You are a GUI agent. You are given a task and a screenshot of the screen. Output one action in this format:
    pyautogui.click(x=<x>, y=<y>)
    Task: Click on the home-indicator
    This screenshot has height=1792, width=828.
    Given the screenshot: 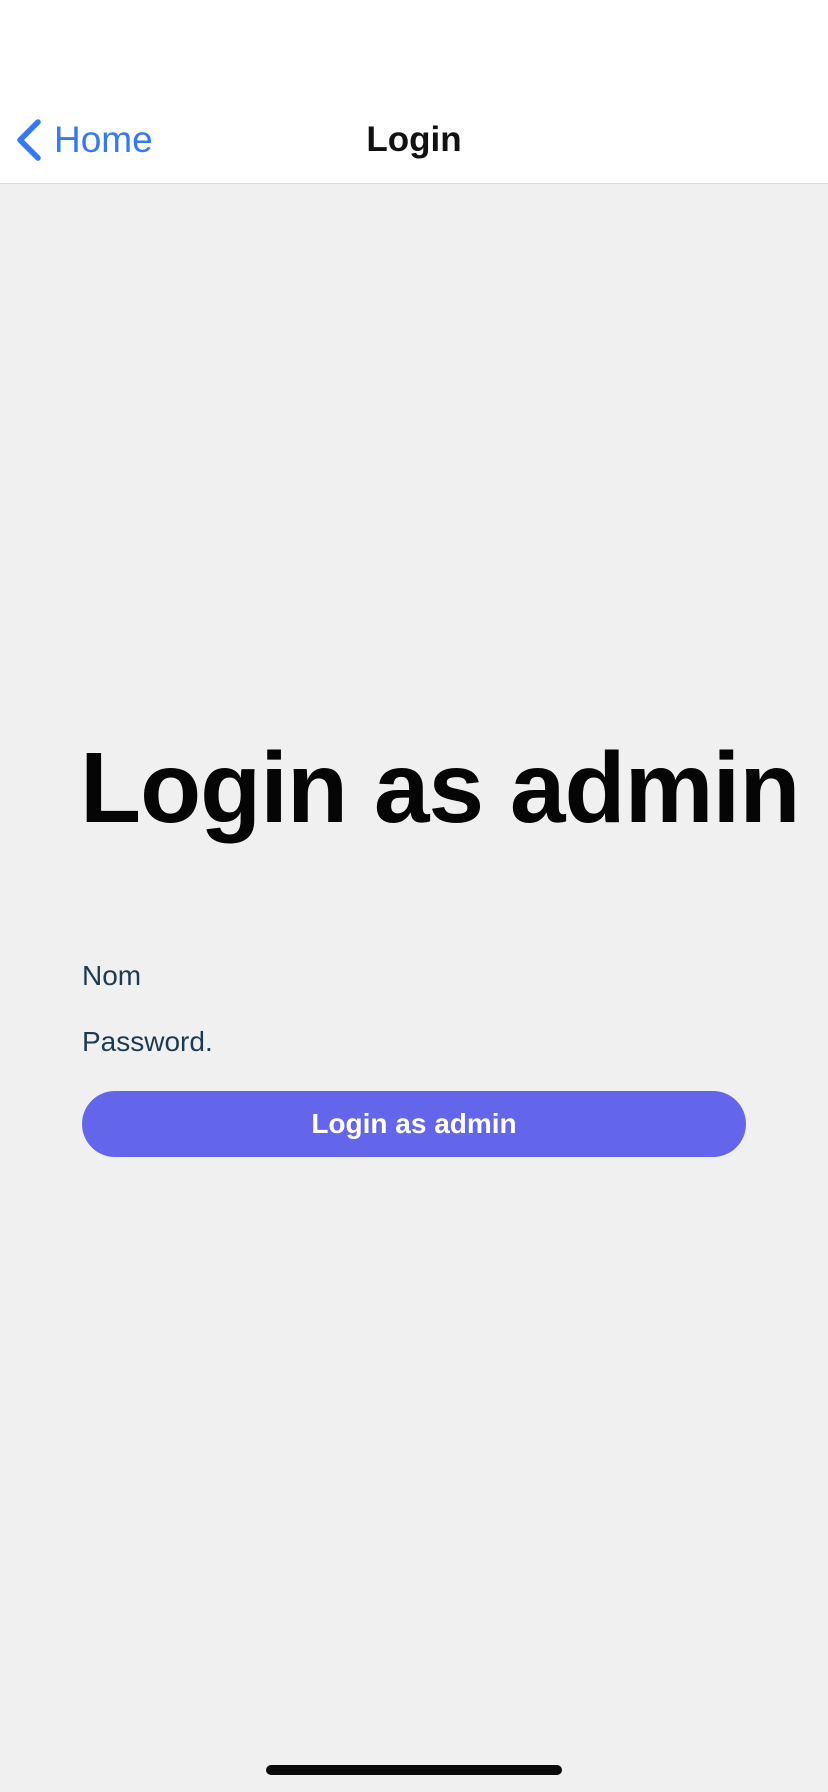 What is the action you would take?
    pyautogui.click(x=414, y=1770)
    